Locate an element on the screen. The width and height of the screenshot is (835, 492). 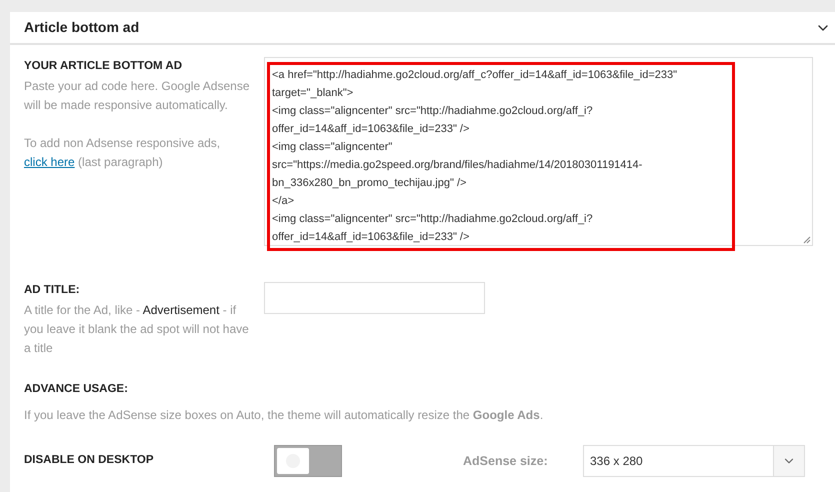
adsense-size-label: AdSense size: is located at coordinates (506, 461).